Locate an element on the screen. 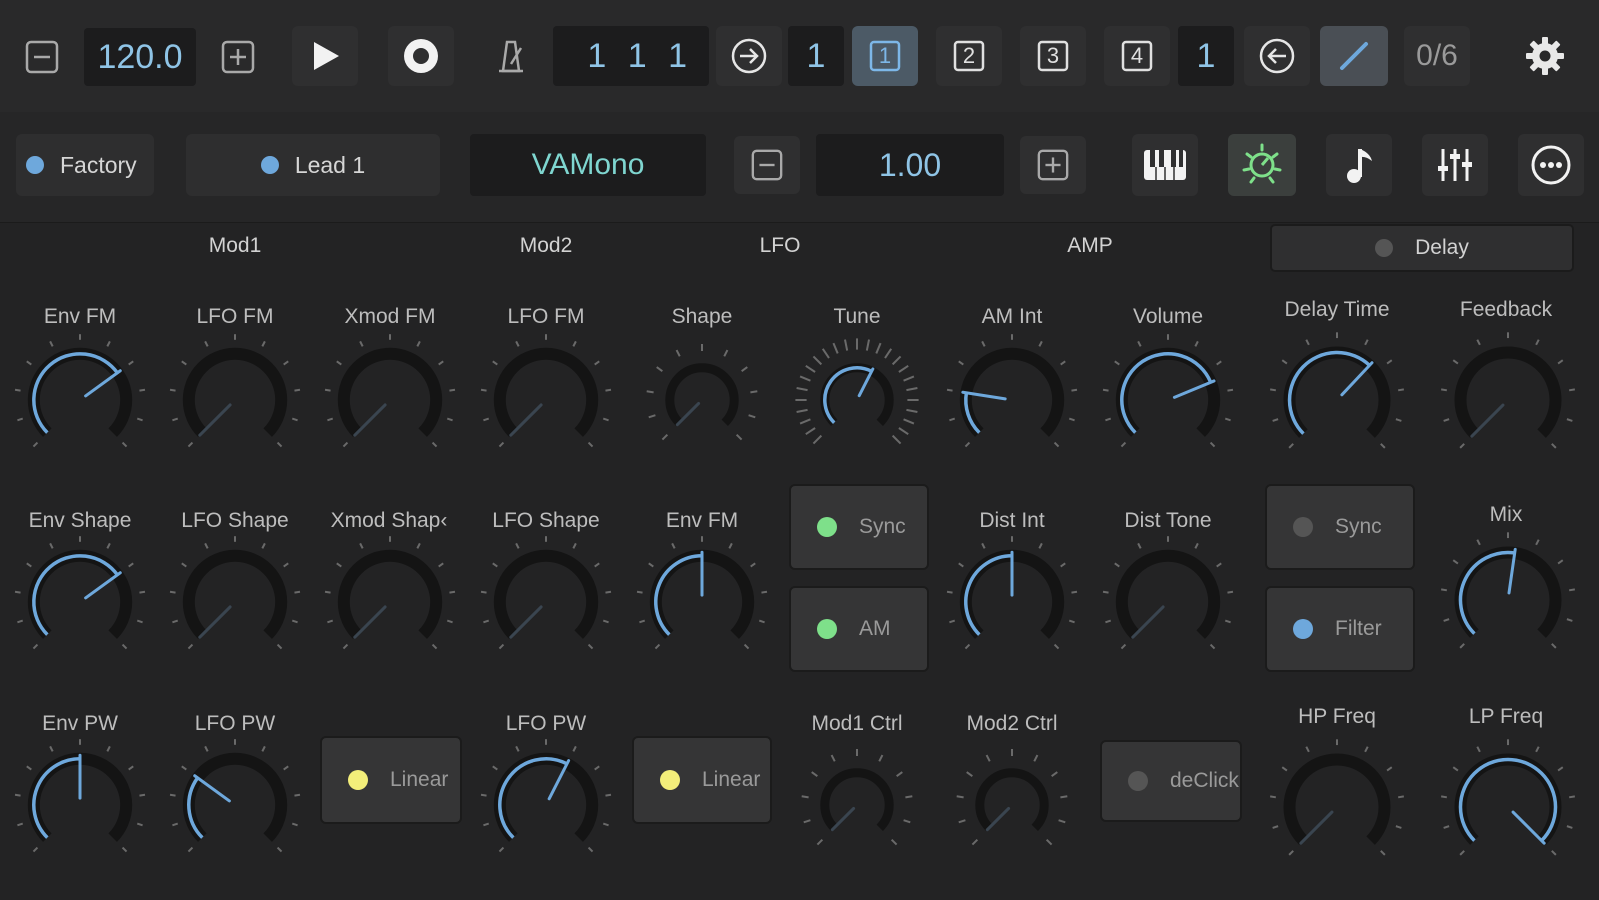 The width and height of the screenshot is (1599, 900). lfo-fm-2-knob-graphic is located at coordinates (546, 391).